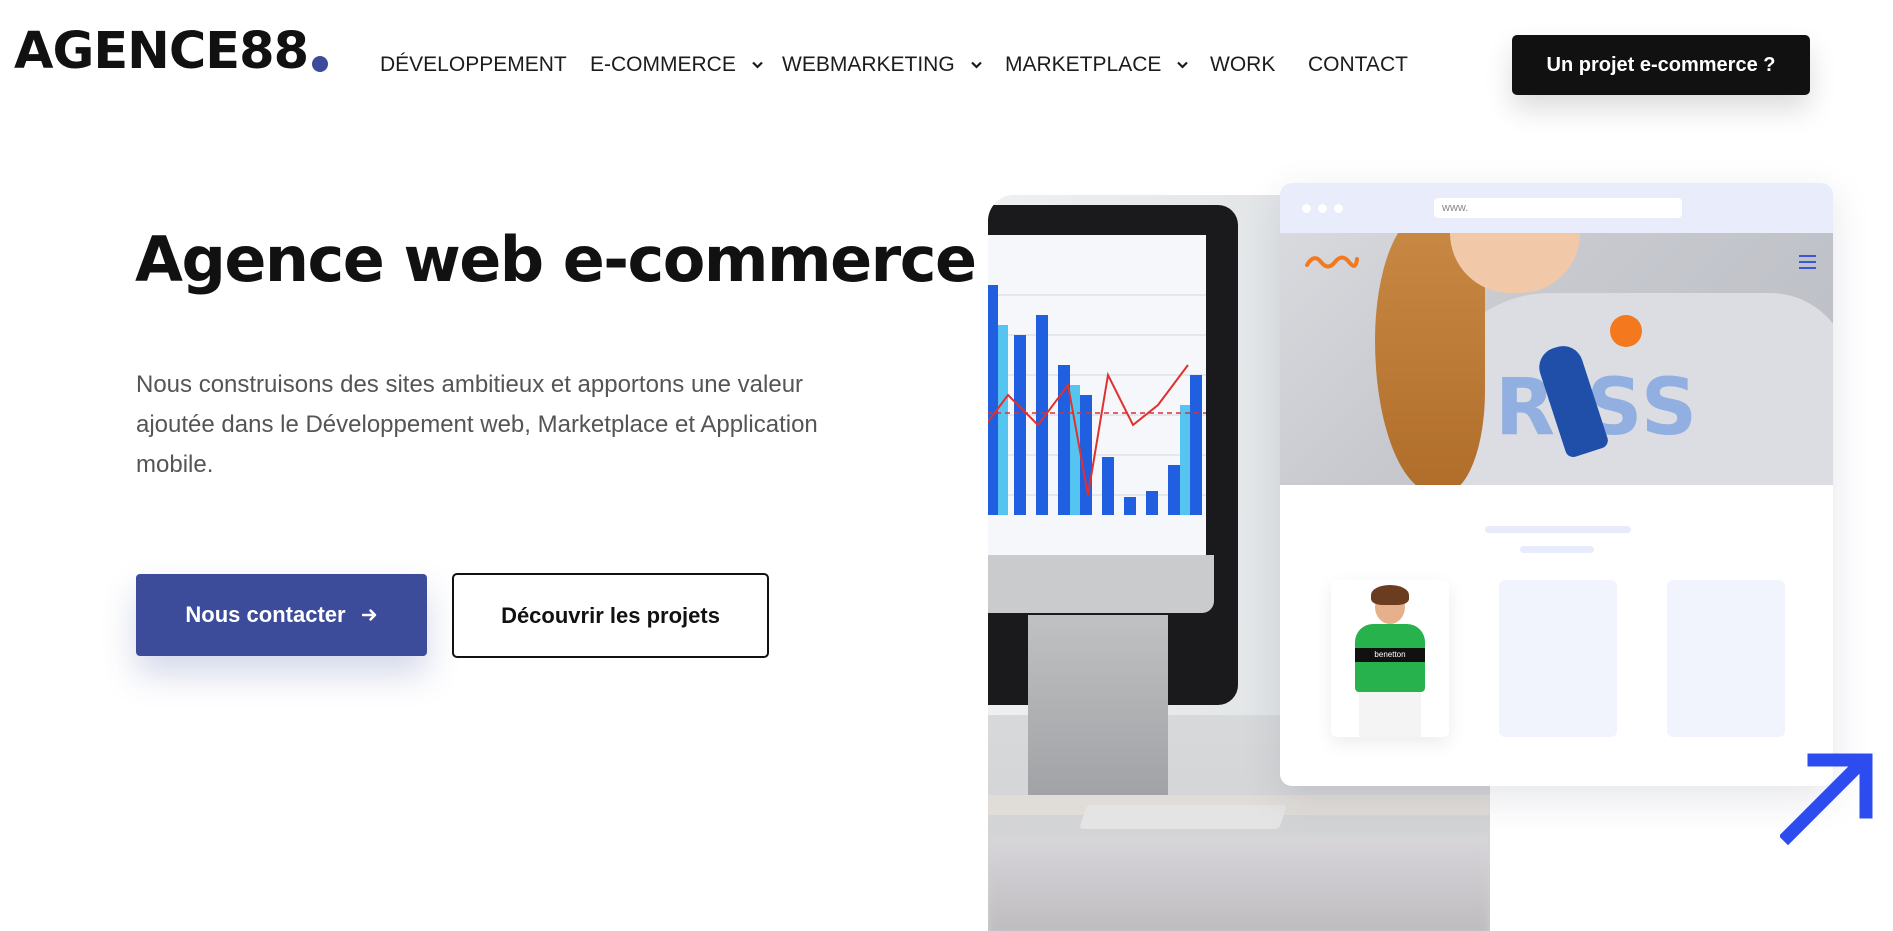  I want to click on browser-toolbar: www., so click(1556, 208).